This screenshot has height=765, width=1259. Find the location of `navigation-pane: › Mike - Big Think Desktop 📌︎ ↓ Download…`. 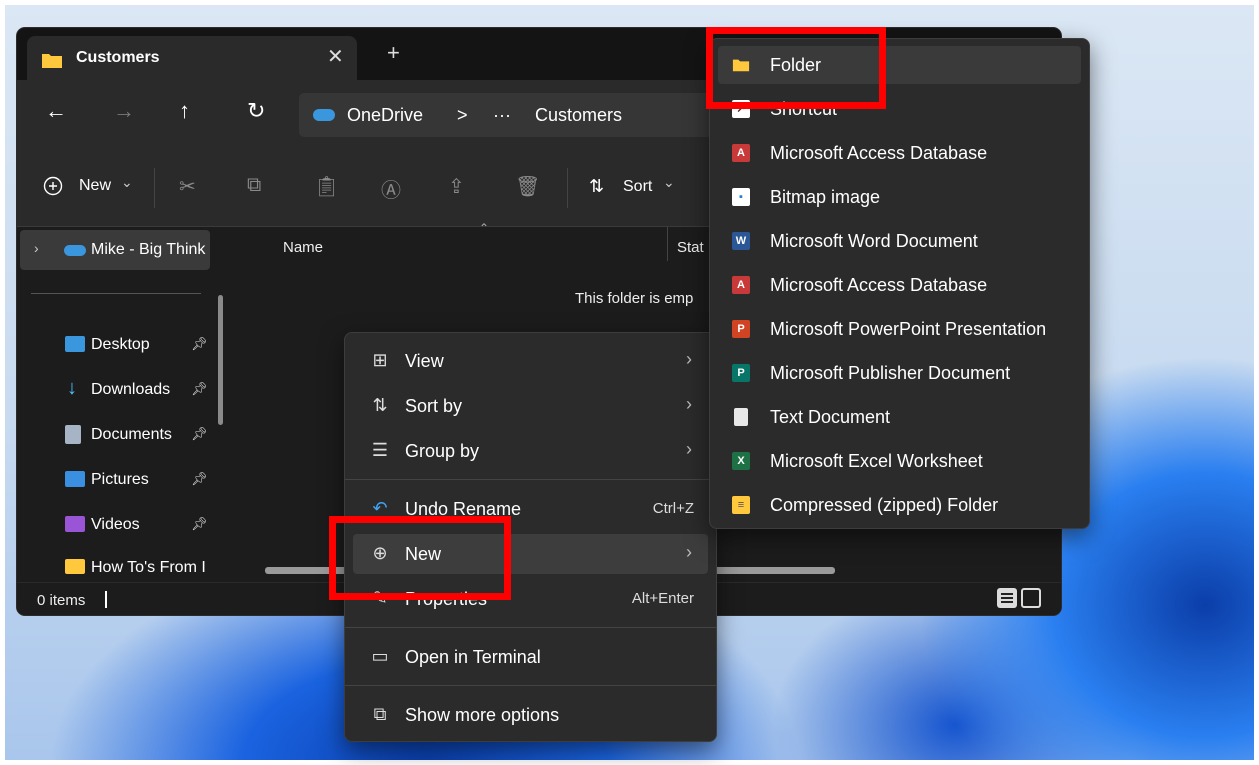

navigation-pane: › Mike - Big Think Desktop 📌︎ ↓ Download… is located at coordinates (128, 404).